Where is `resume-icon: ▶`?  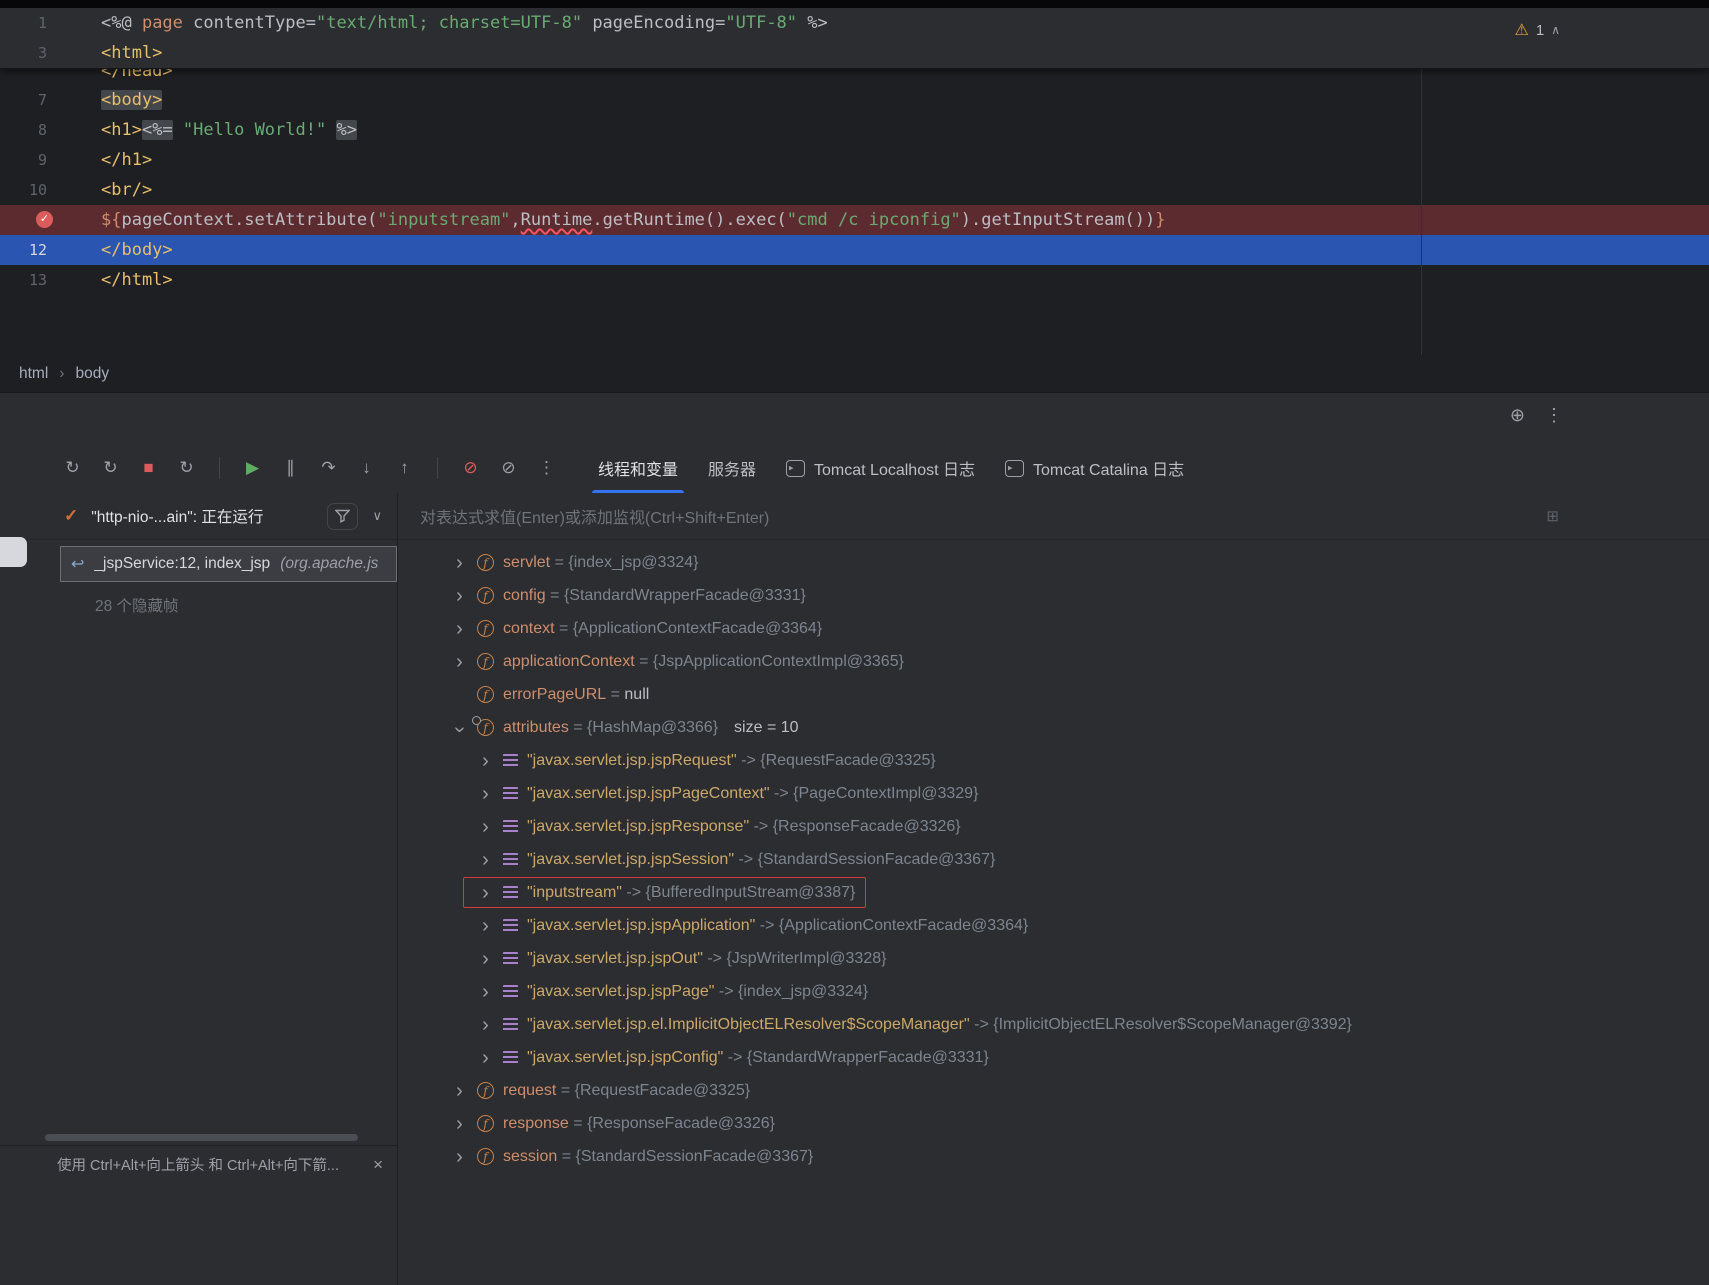
resume-icon: ▶ is located at coordinates (252, 468).